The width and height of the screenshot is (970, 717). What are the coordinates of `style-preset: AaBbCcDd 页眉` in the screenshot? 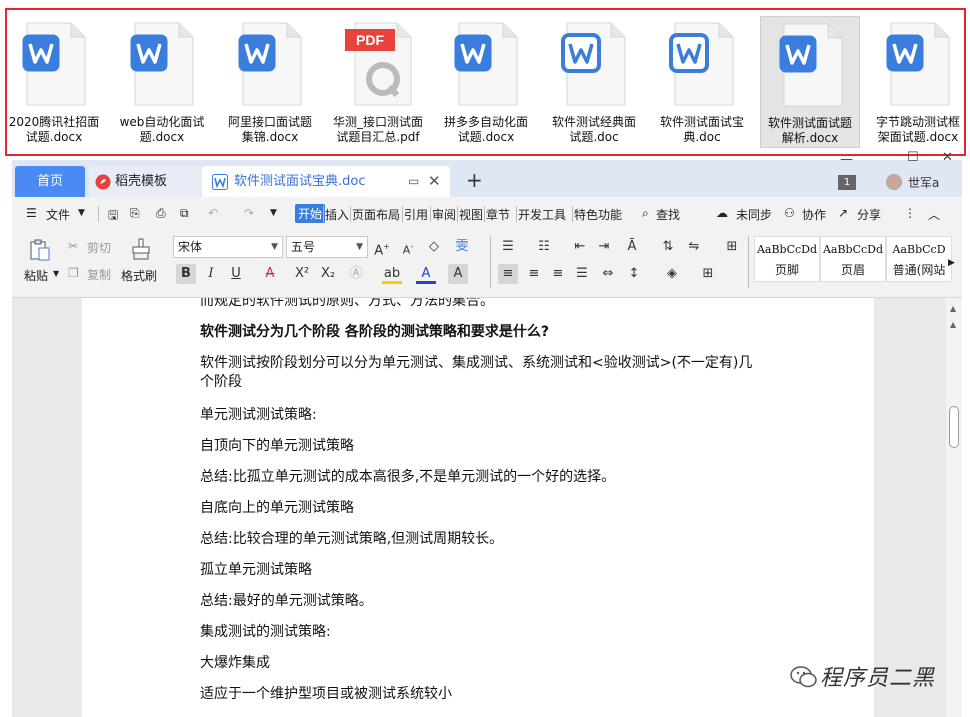 It's located at (853, 259).